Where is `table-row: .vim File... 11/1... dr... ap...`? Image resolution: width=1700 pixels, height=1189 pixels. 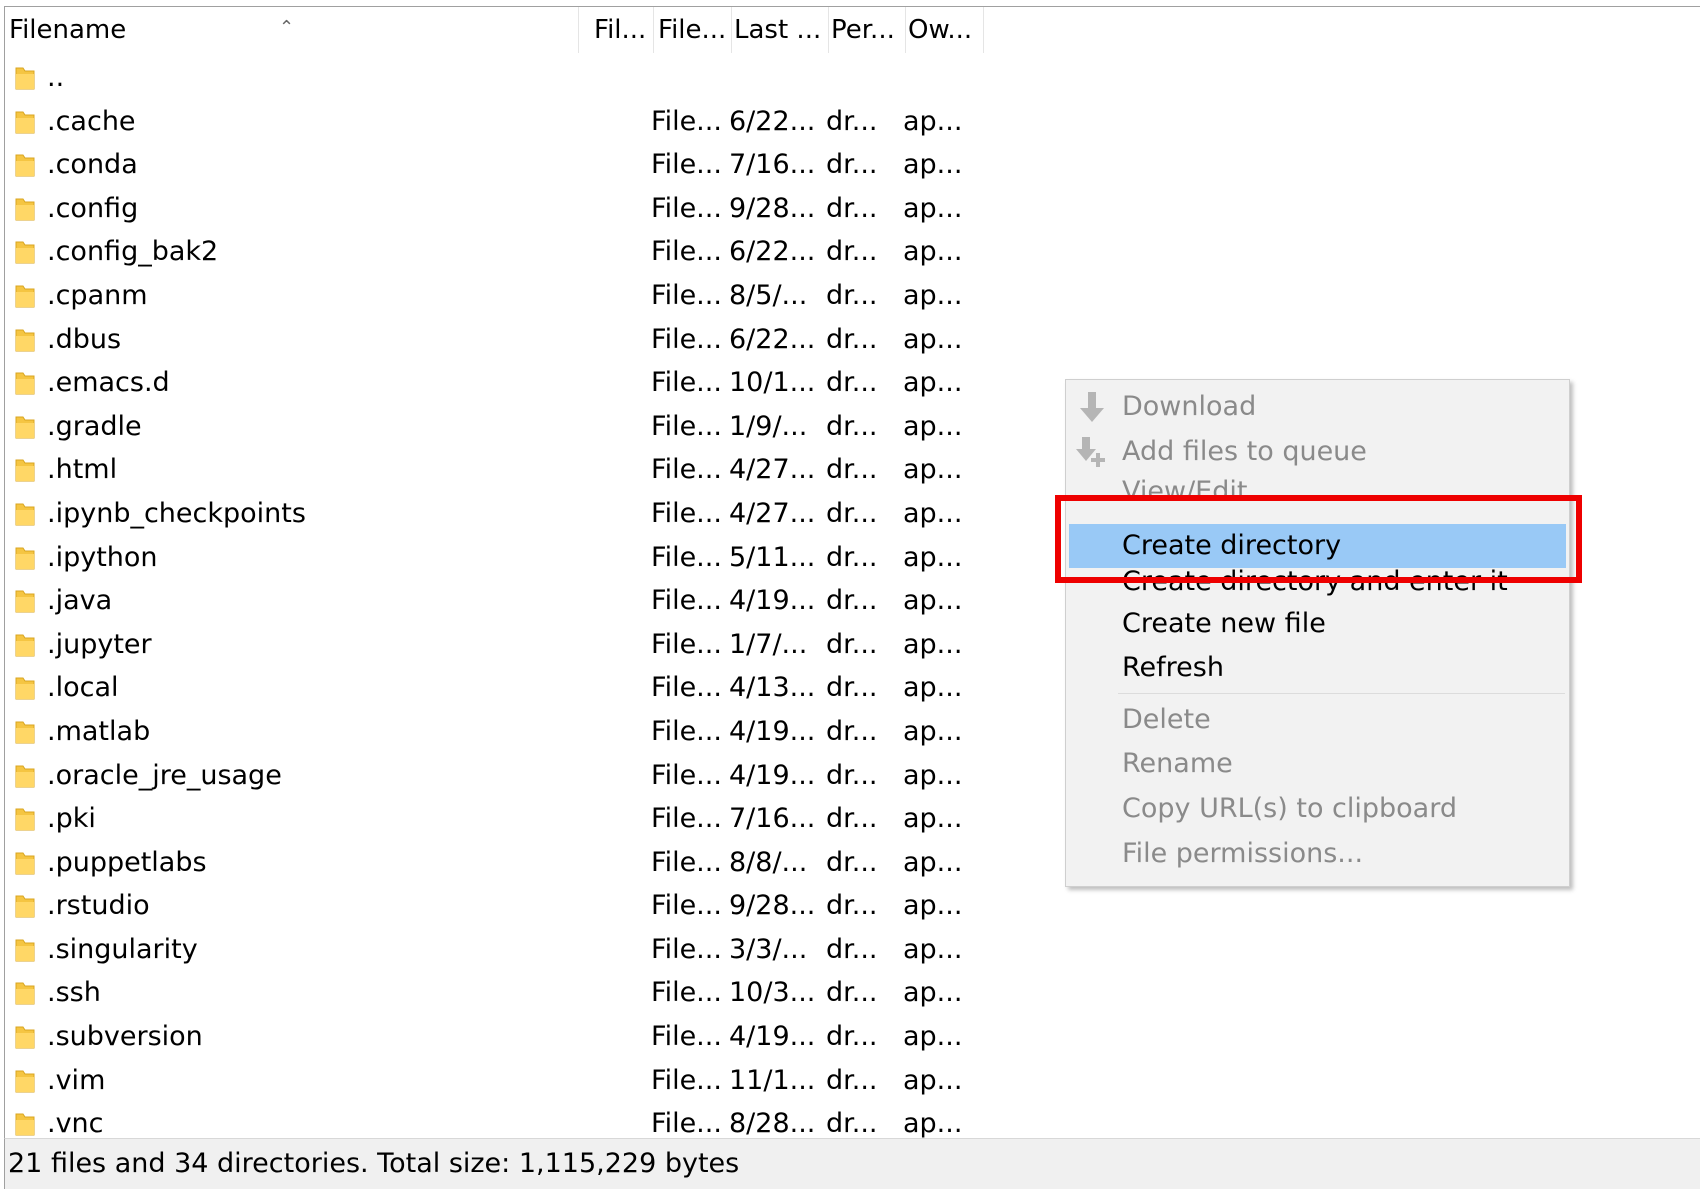
table-row: .vim File... 11/1... dr... ap... is located at coordinates (490, 1081).